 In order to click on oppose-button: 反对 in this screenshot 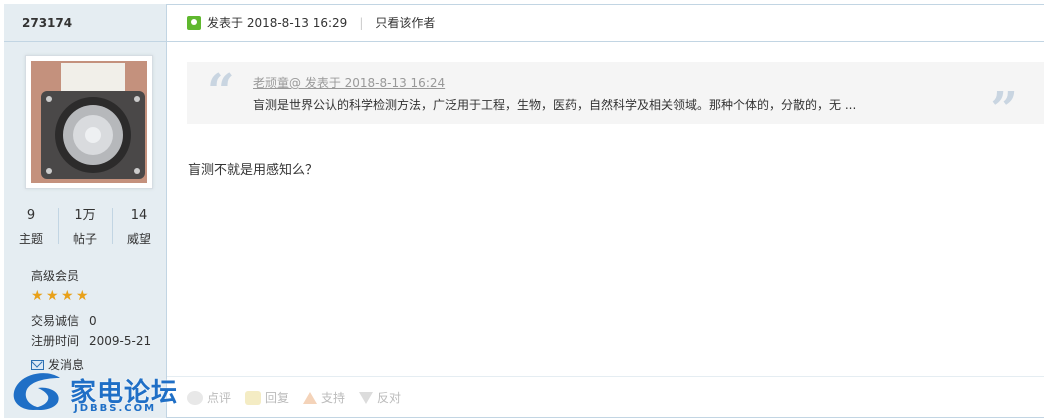, I will do `click(380, 397)`.